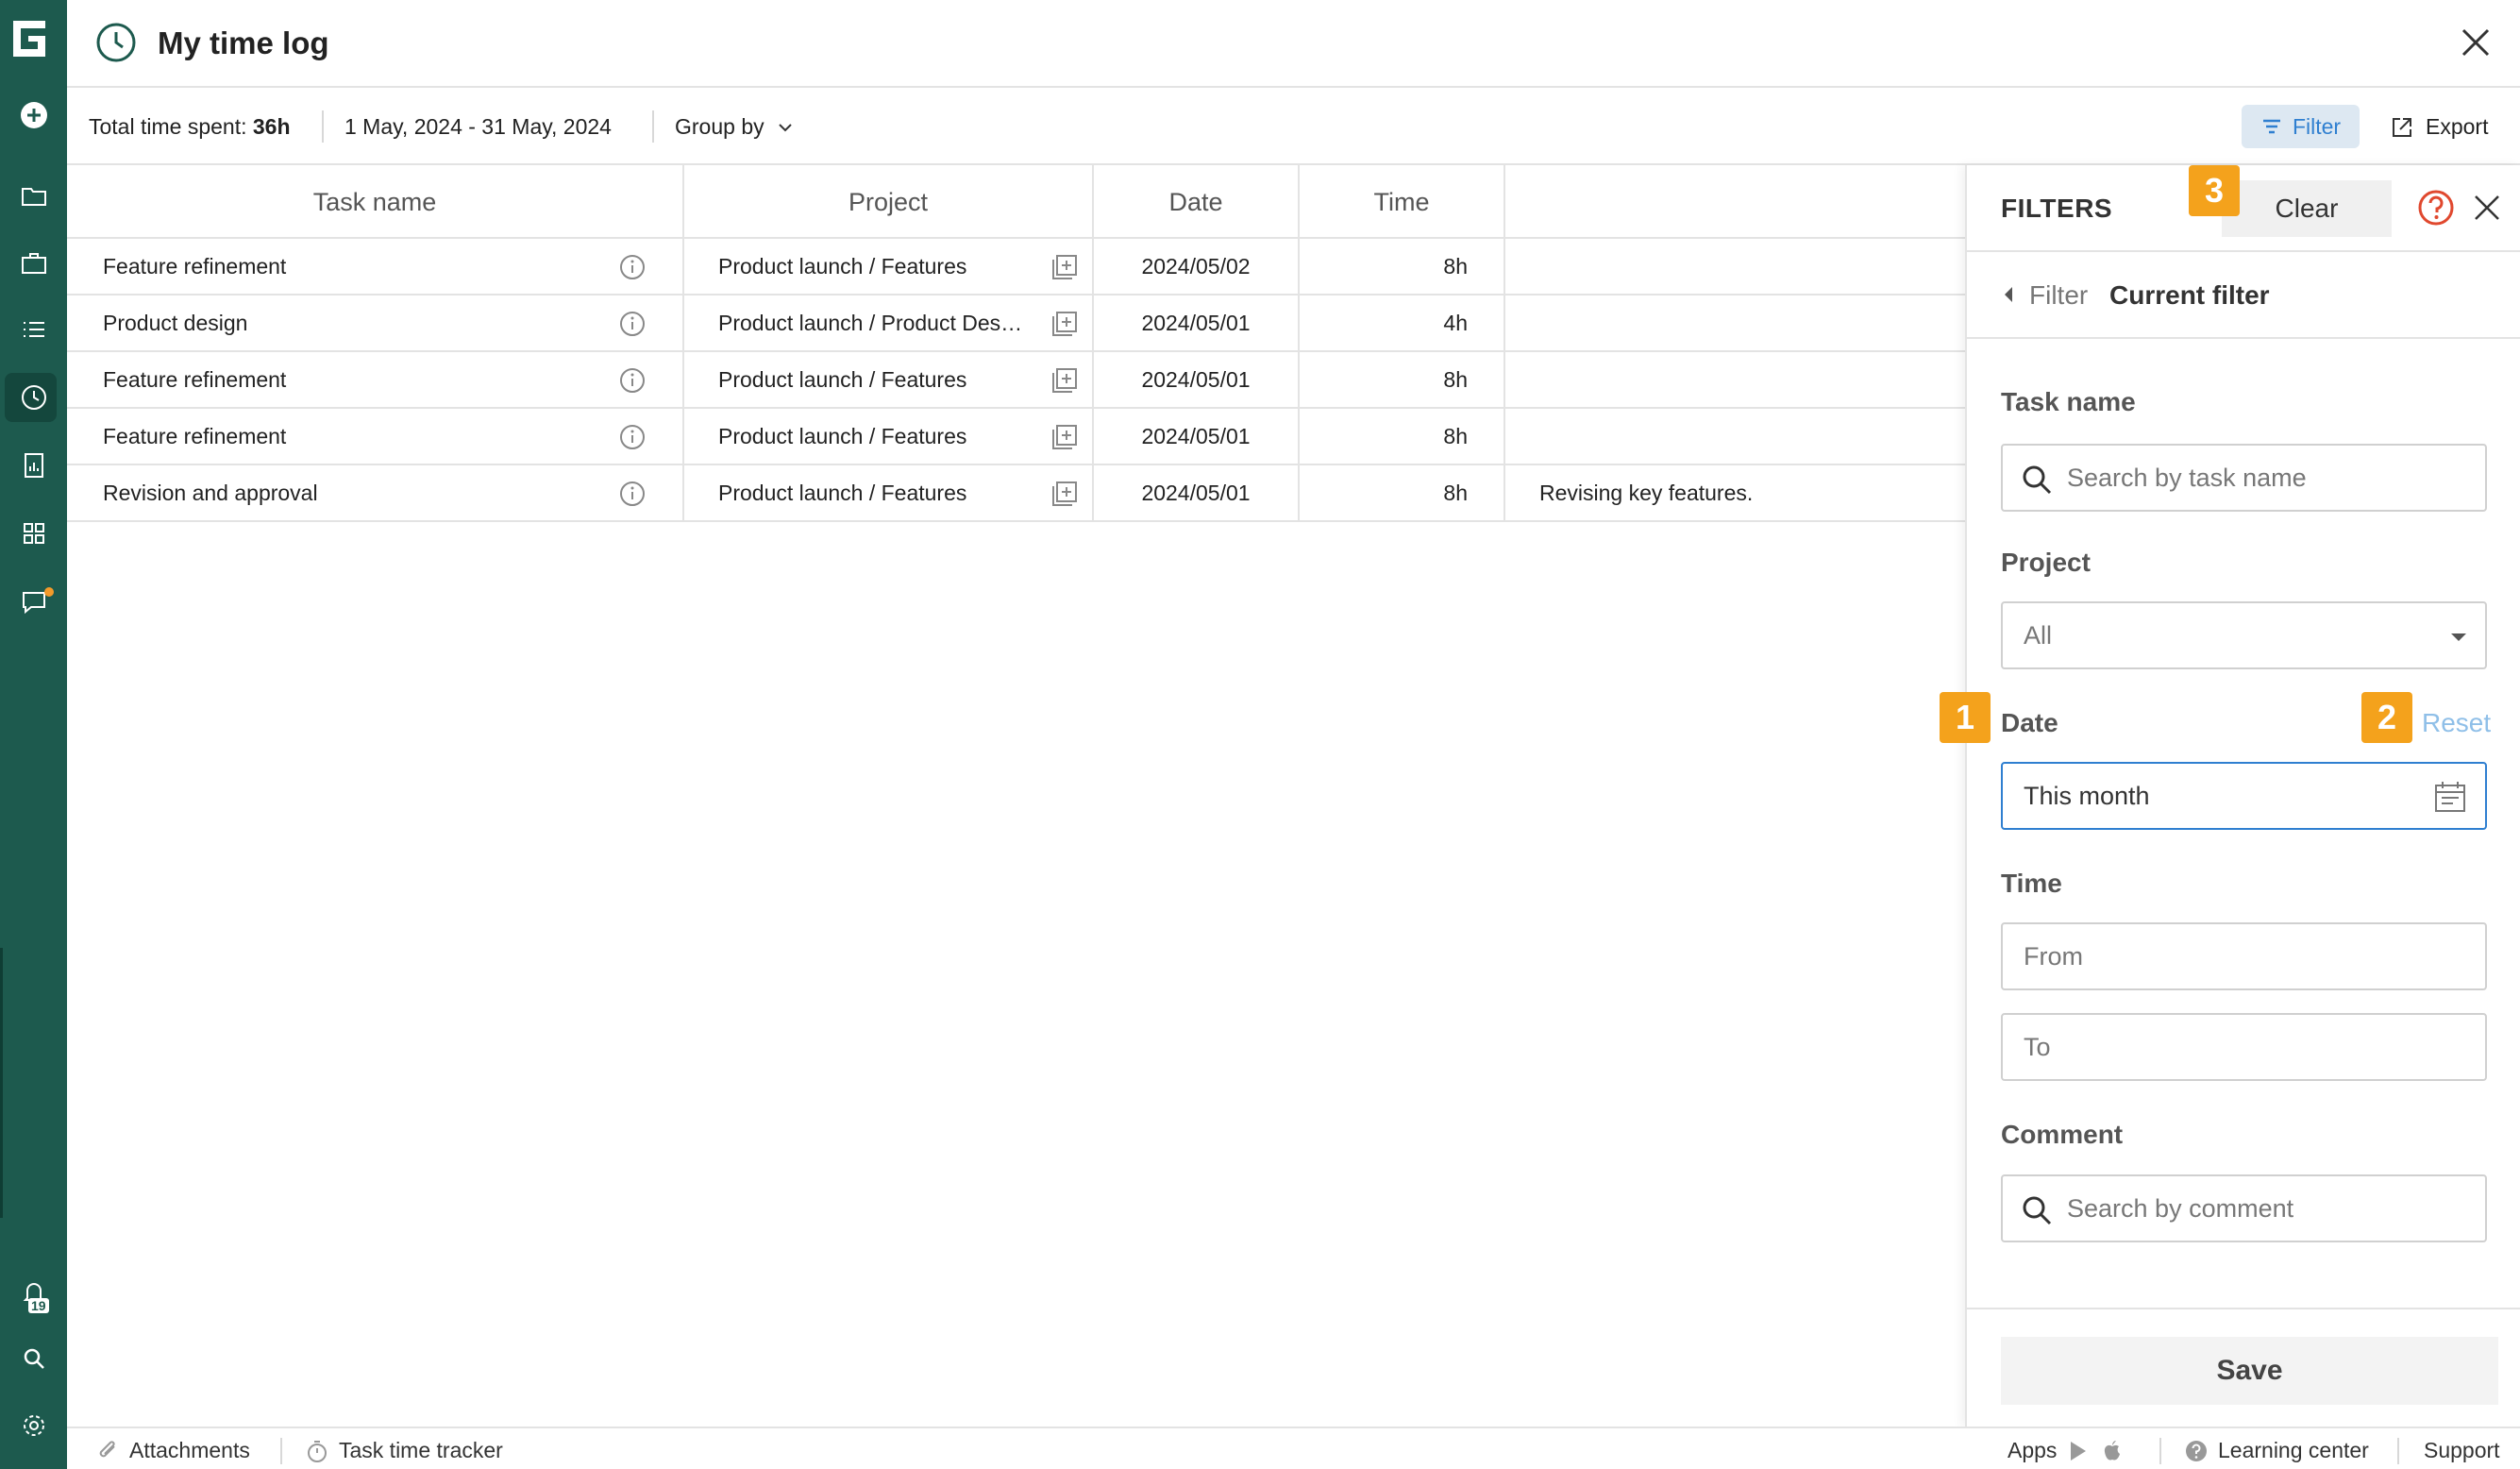 Image resolution: width=2520 pixels, height=1469 pixels. What do you see at coordinates (1197, 322) in the screenshot?
I see `date-cell: 2024/05/01` at bounding box center [1197, 322].